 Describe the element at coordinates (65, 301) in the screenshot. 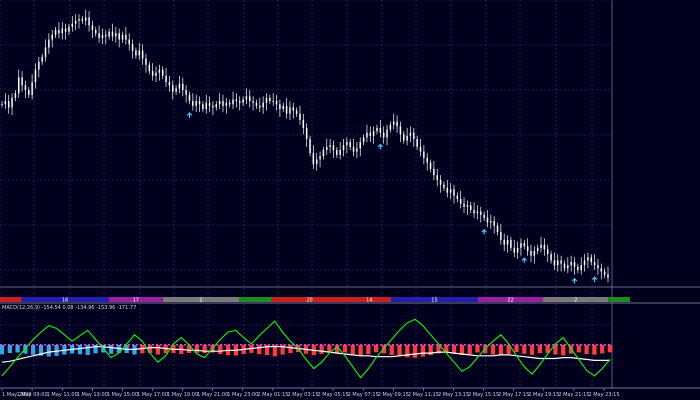

I see `segment-label-1: 16` at that location.